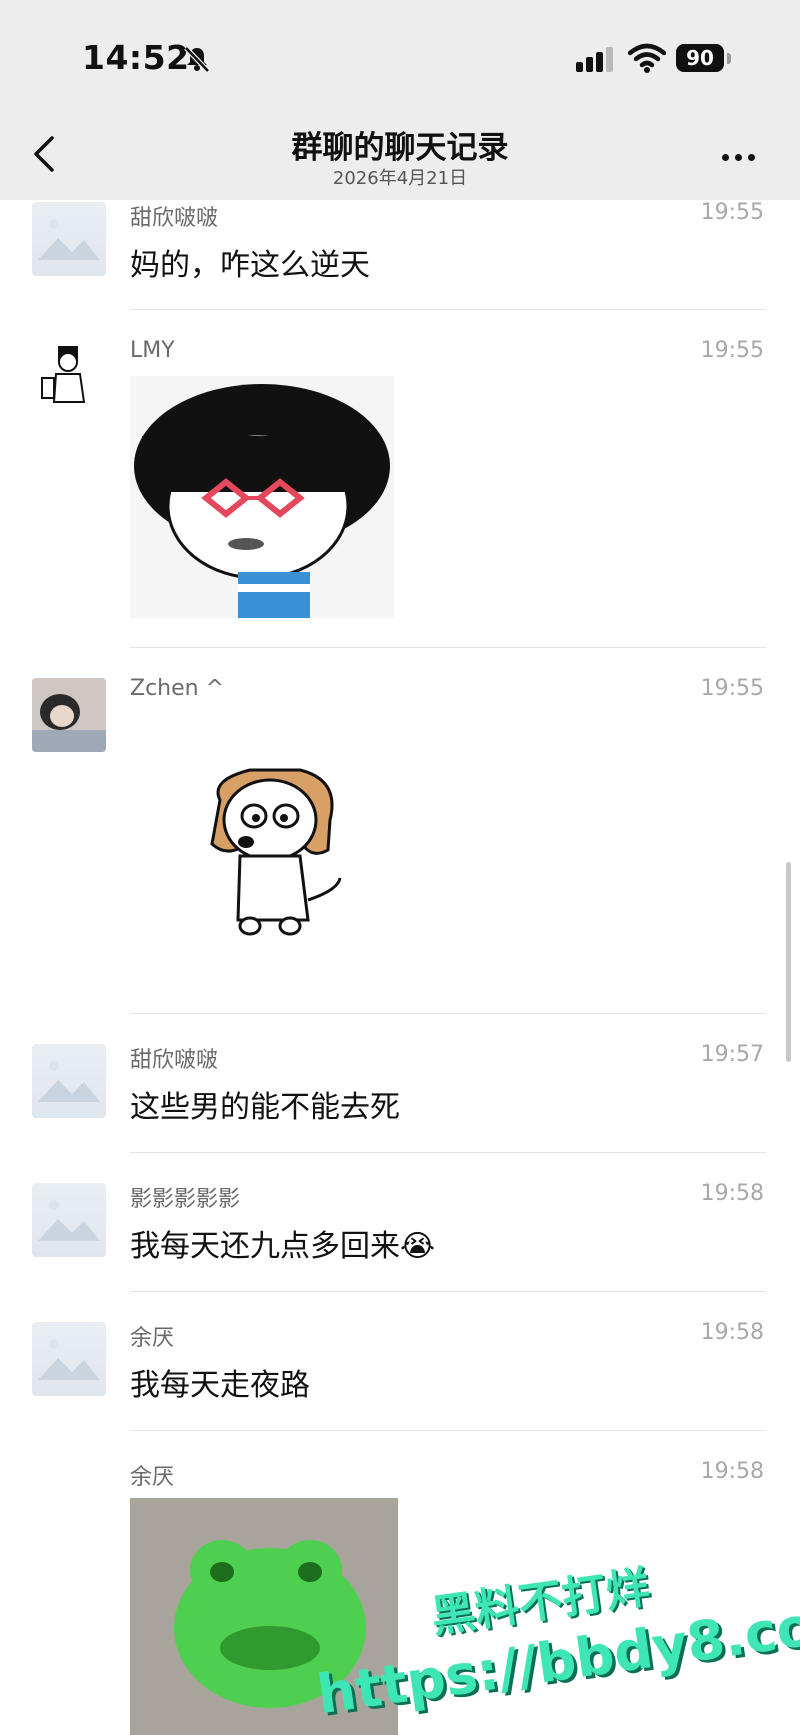 The image size is (800, 1735). I want to click on mute-bell-icon, so click(197, 59).